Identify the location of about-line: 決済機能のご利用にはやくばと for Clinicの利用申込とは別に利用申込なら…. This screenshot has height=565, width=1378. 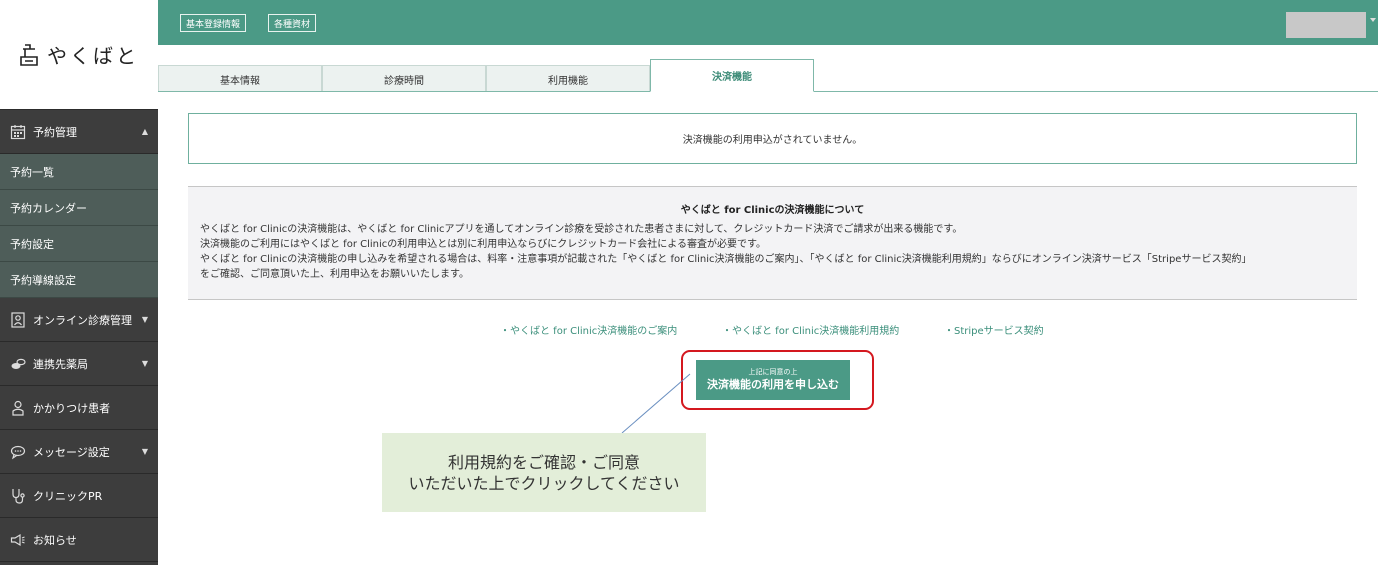
(483, 244).